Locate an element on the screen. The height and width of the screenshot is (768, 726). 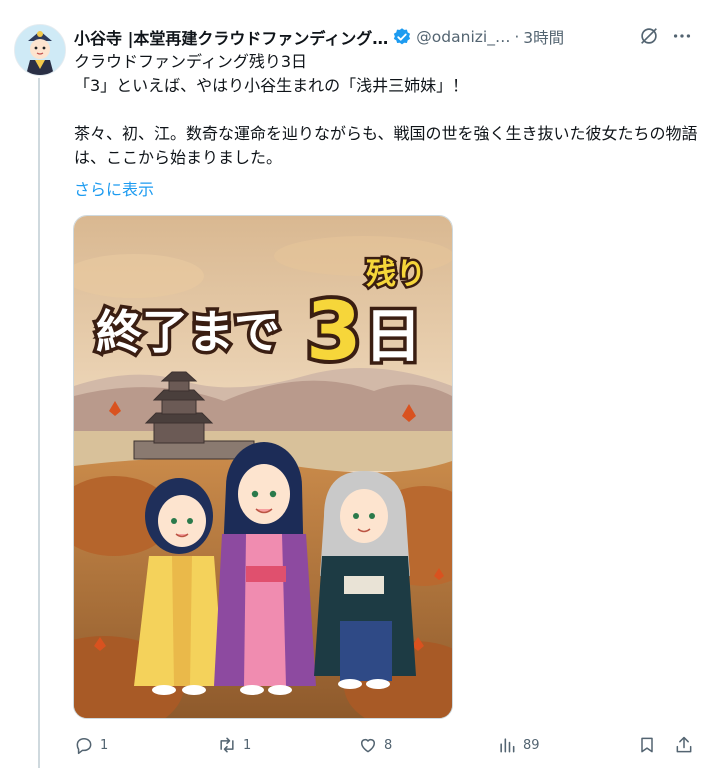
headline-number: 3 is located at coordinates (334, 331).